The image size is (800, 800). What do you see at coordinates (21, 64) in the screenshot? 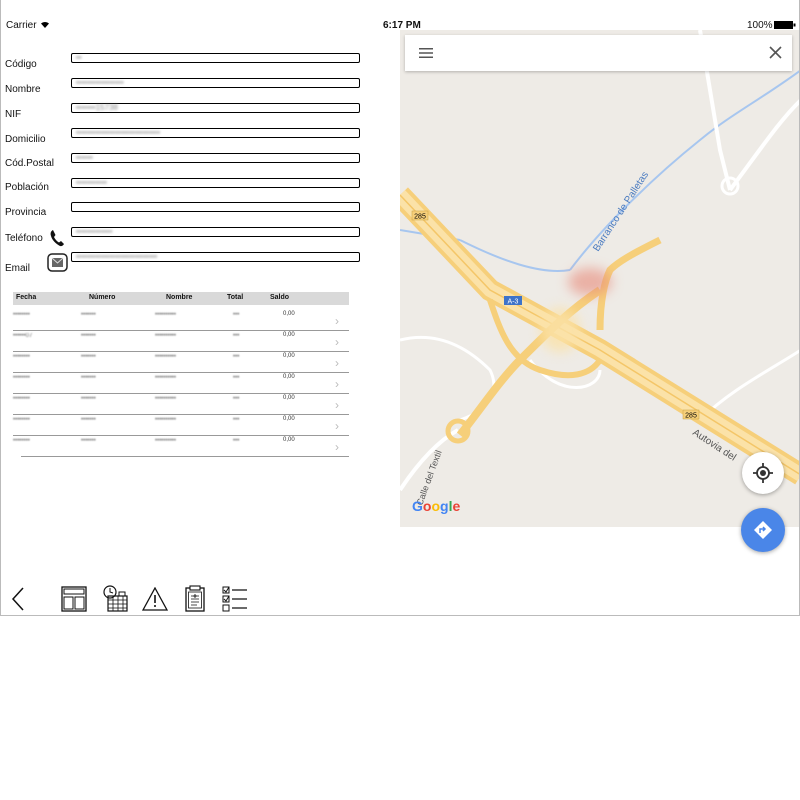
I see `field-label-codigo: Código` at bounding box center [21, 64].